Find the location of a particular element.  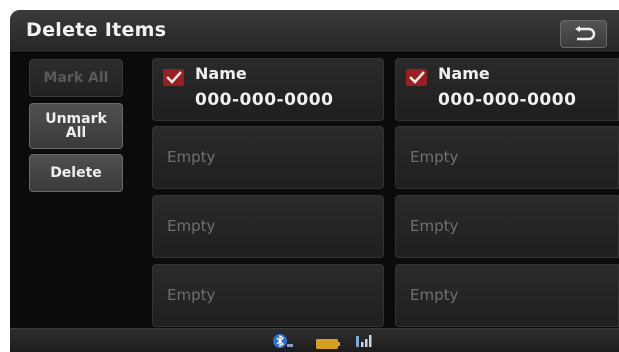

mark-all-button: Mark All is located at coordinates (76, 78).